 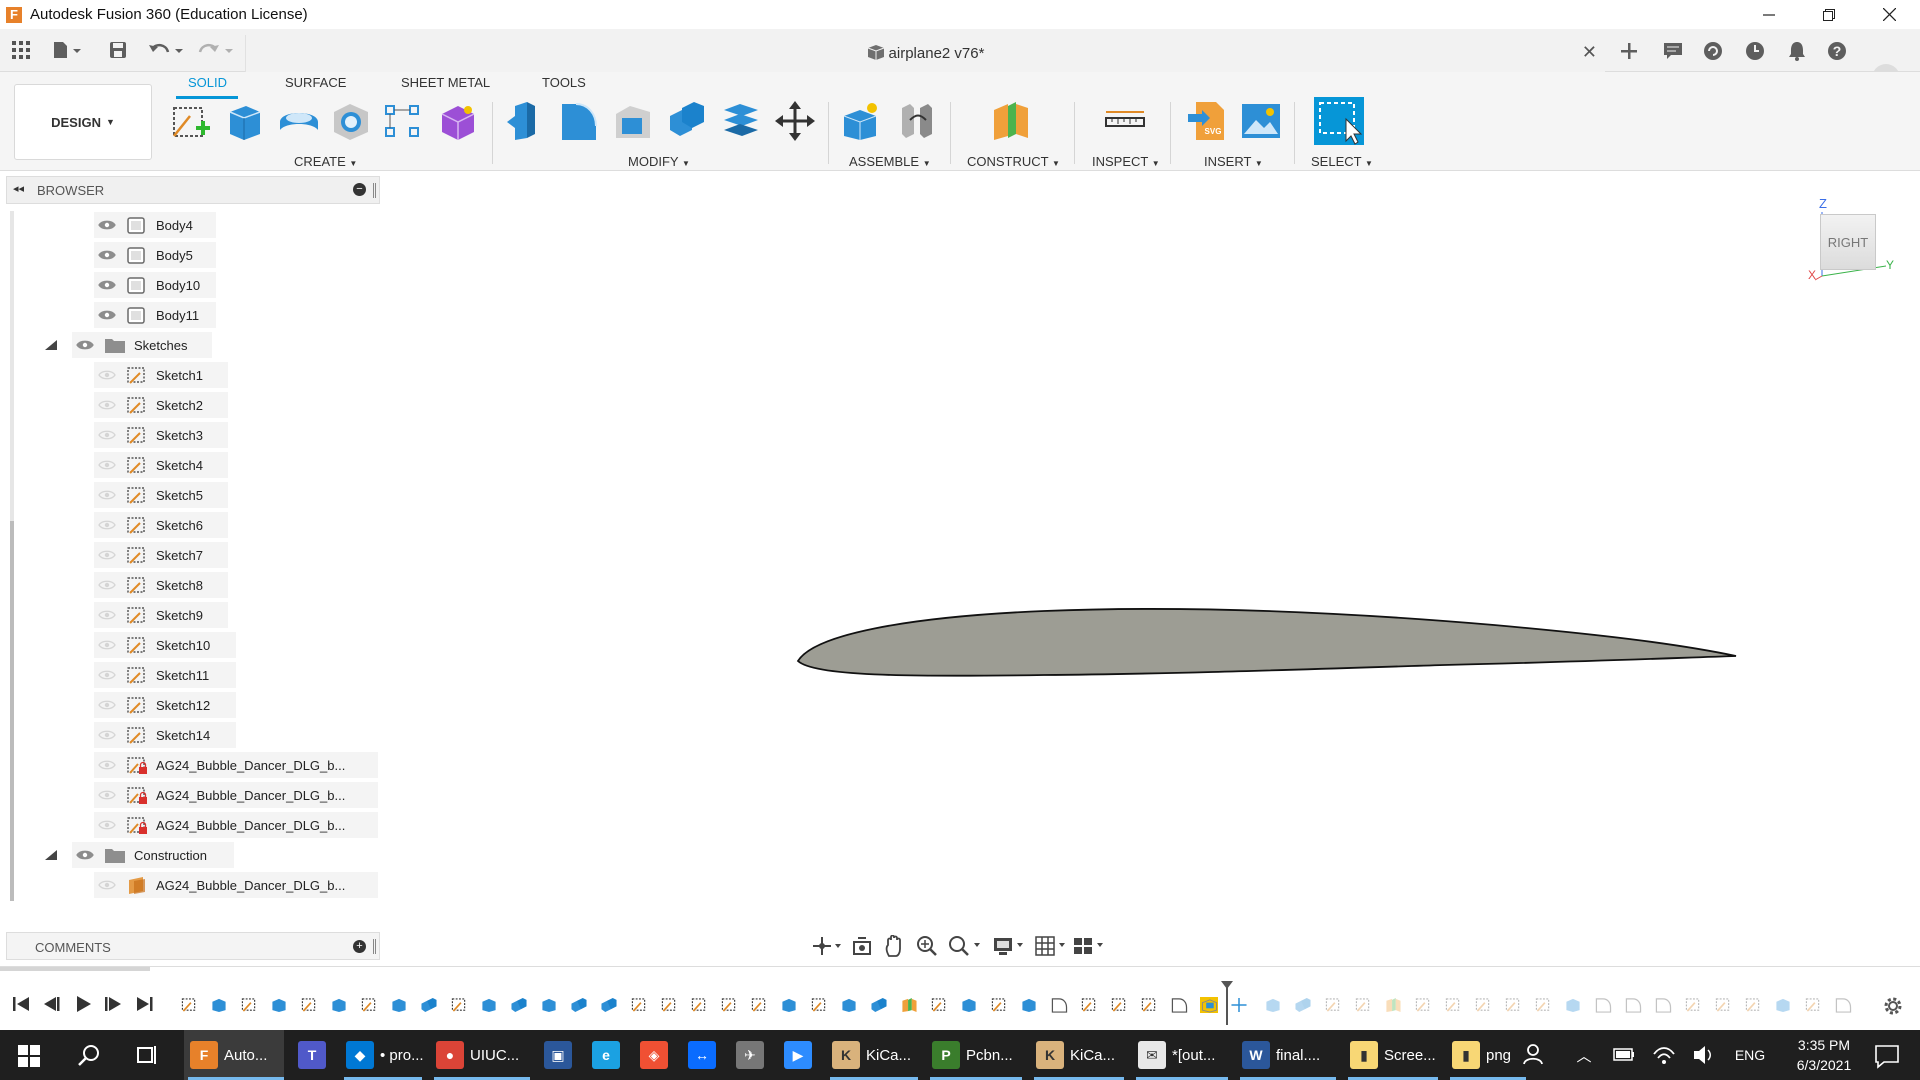 I want to click on assemble-menu: ASSEMBLE ▼, so click(x=890, y=161).